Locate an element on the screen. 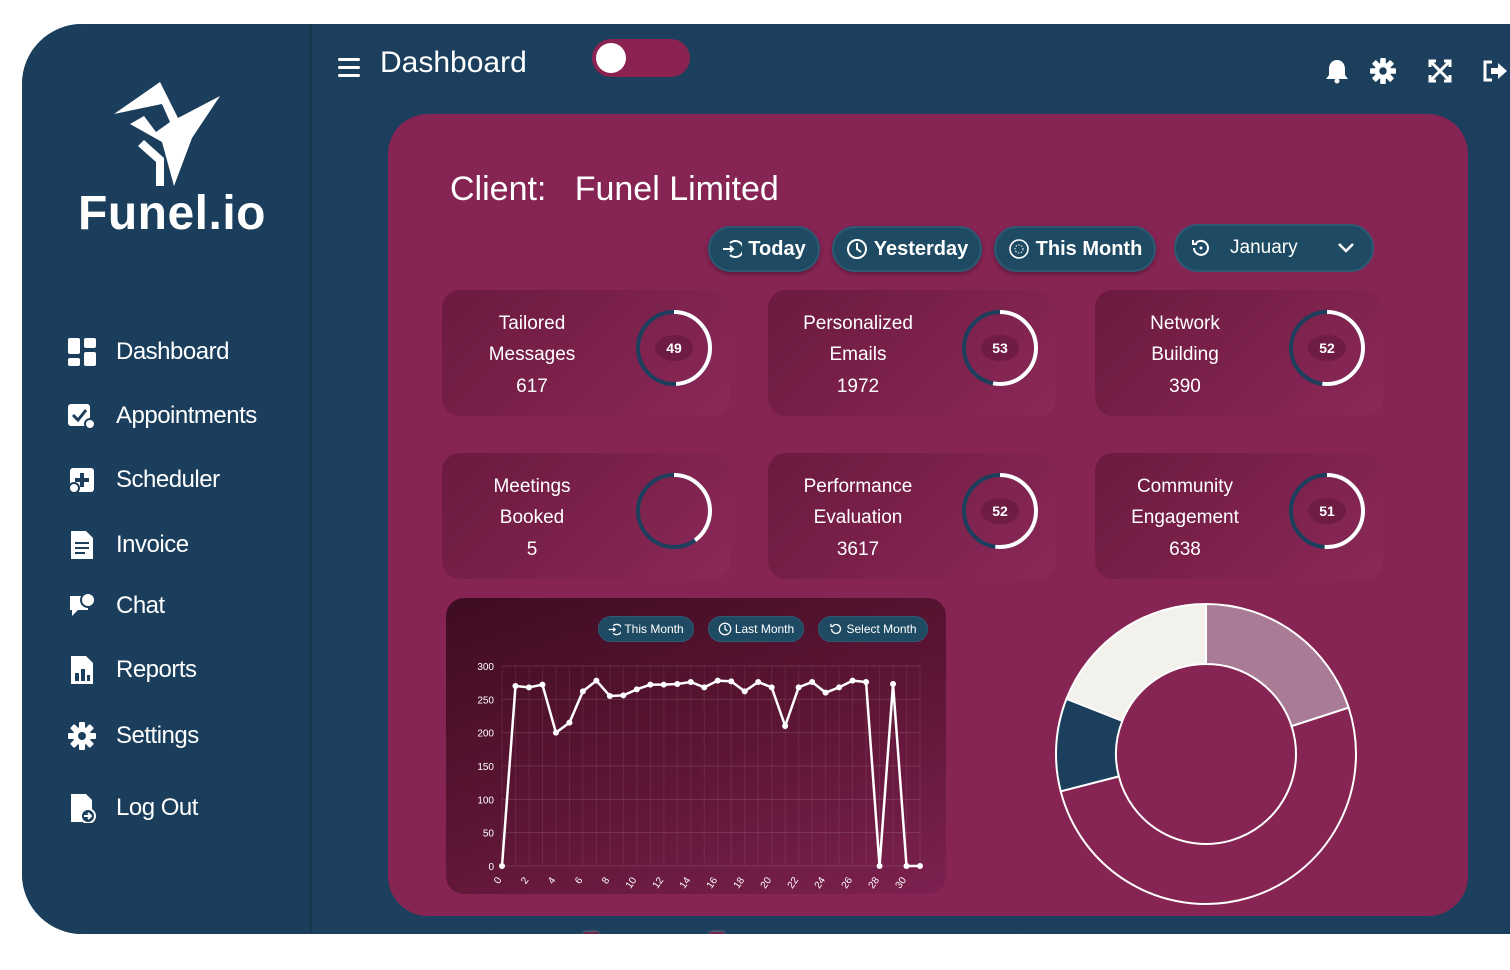 The height and width of the screenshot is (970, 1510). stat-card-personalized-emails: Personalized Emails 1972 53 is located at coordinates (912, 353).